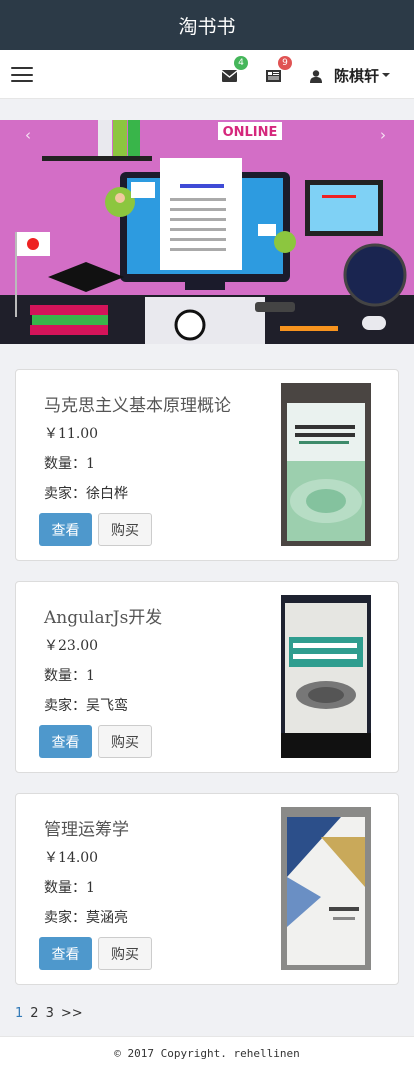 The image size is (414, 1070). I want to click on carousel-next-icon: ›, so click(383, 135).